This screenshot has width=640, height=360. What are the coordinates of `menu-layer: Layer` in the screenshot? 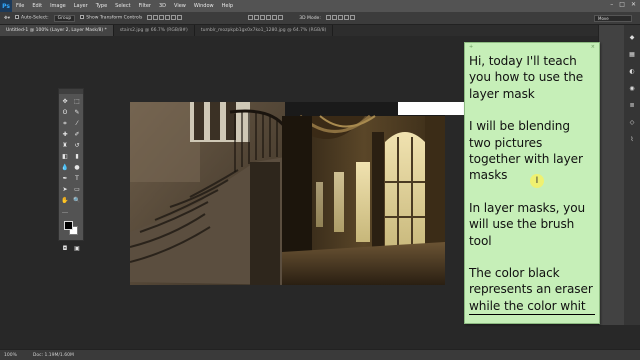 It's located at (81, 6).